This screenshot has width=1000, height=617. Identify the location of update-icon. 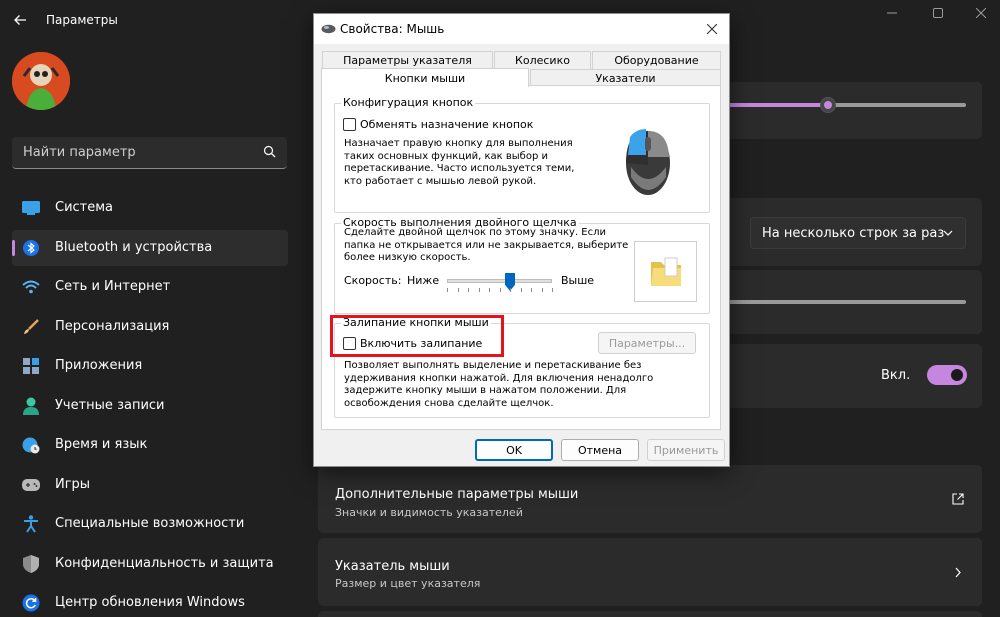
(31, 603).